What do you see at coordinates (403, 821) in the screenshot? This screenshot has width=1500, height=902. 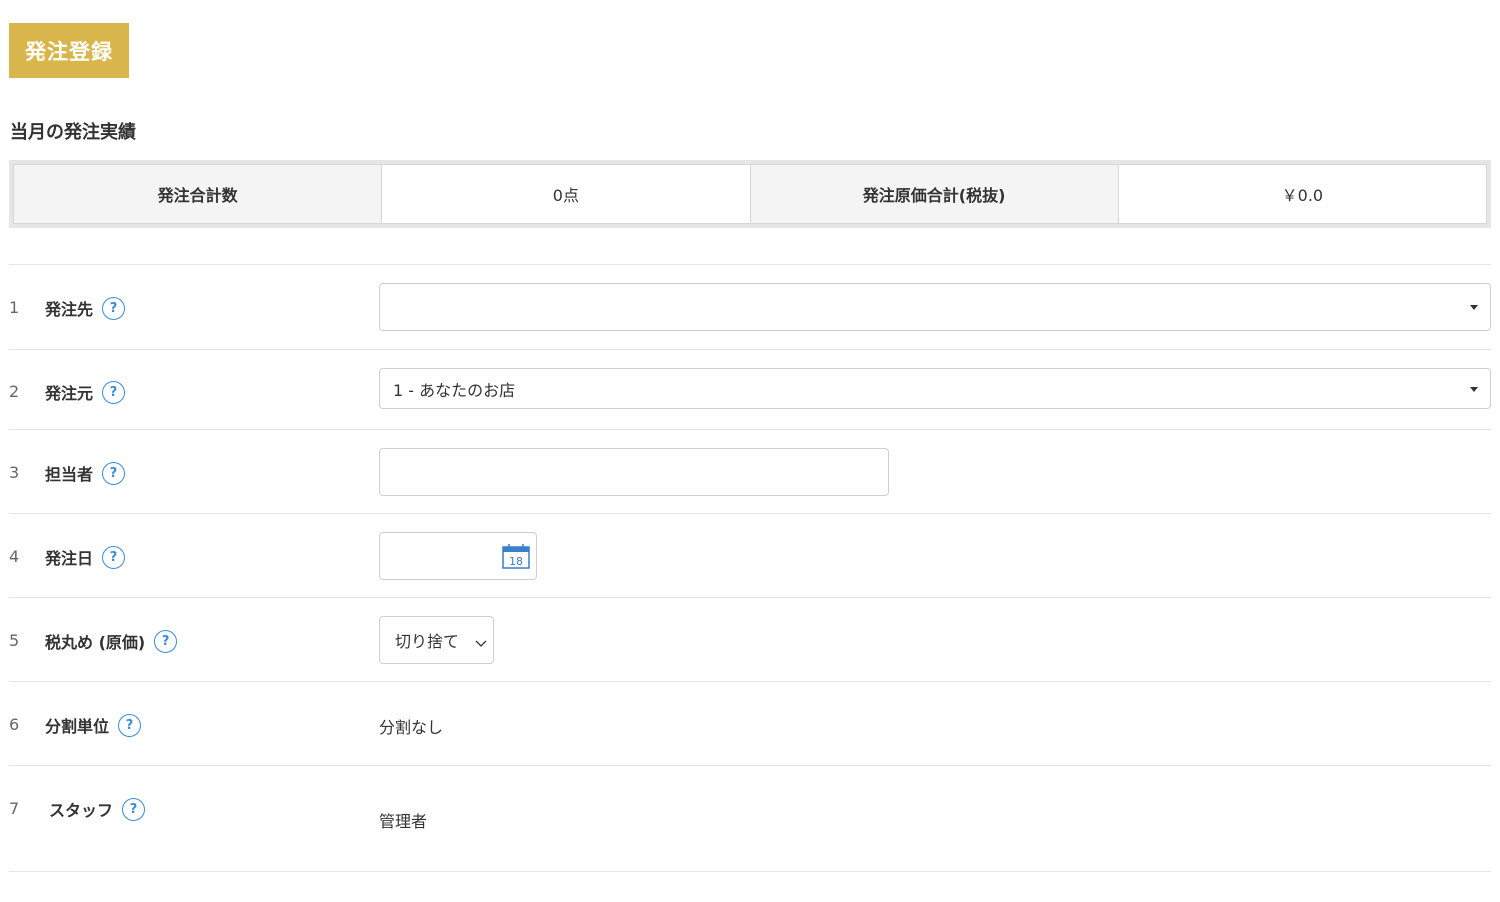 I see `staff-value: 管理者` at bounding box center [403, 821].